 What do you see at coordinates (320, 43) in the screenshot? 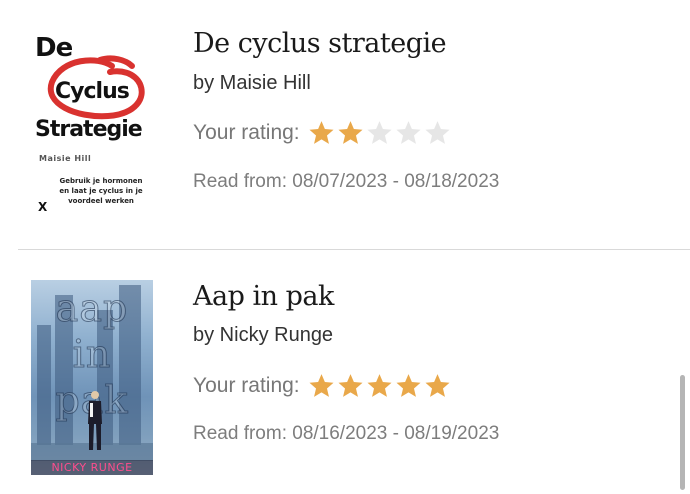
I see `book-title: De cyclus strategie` at bounding box center [320, 43].